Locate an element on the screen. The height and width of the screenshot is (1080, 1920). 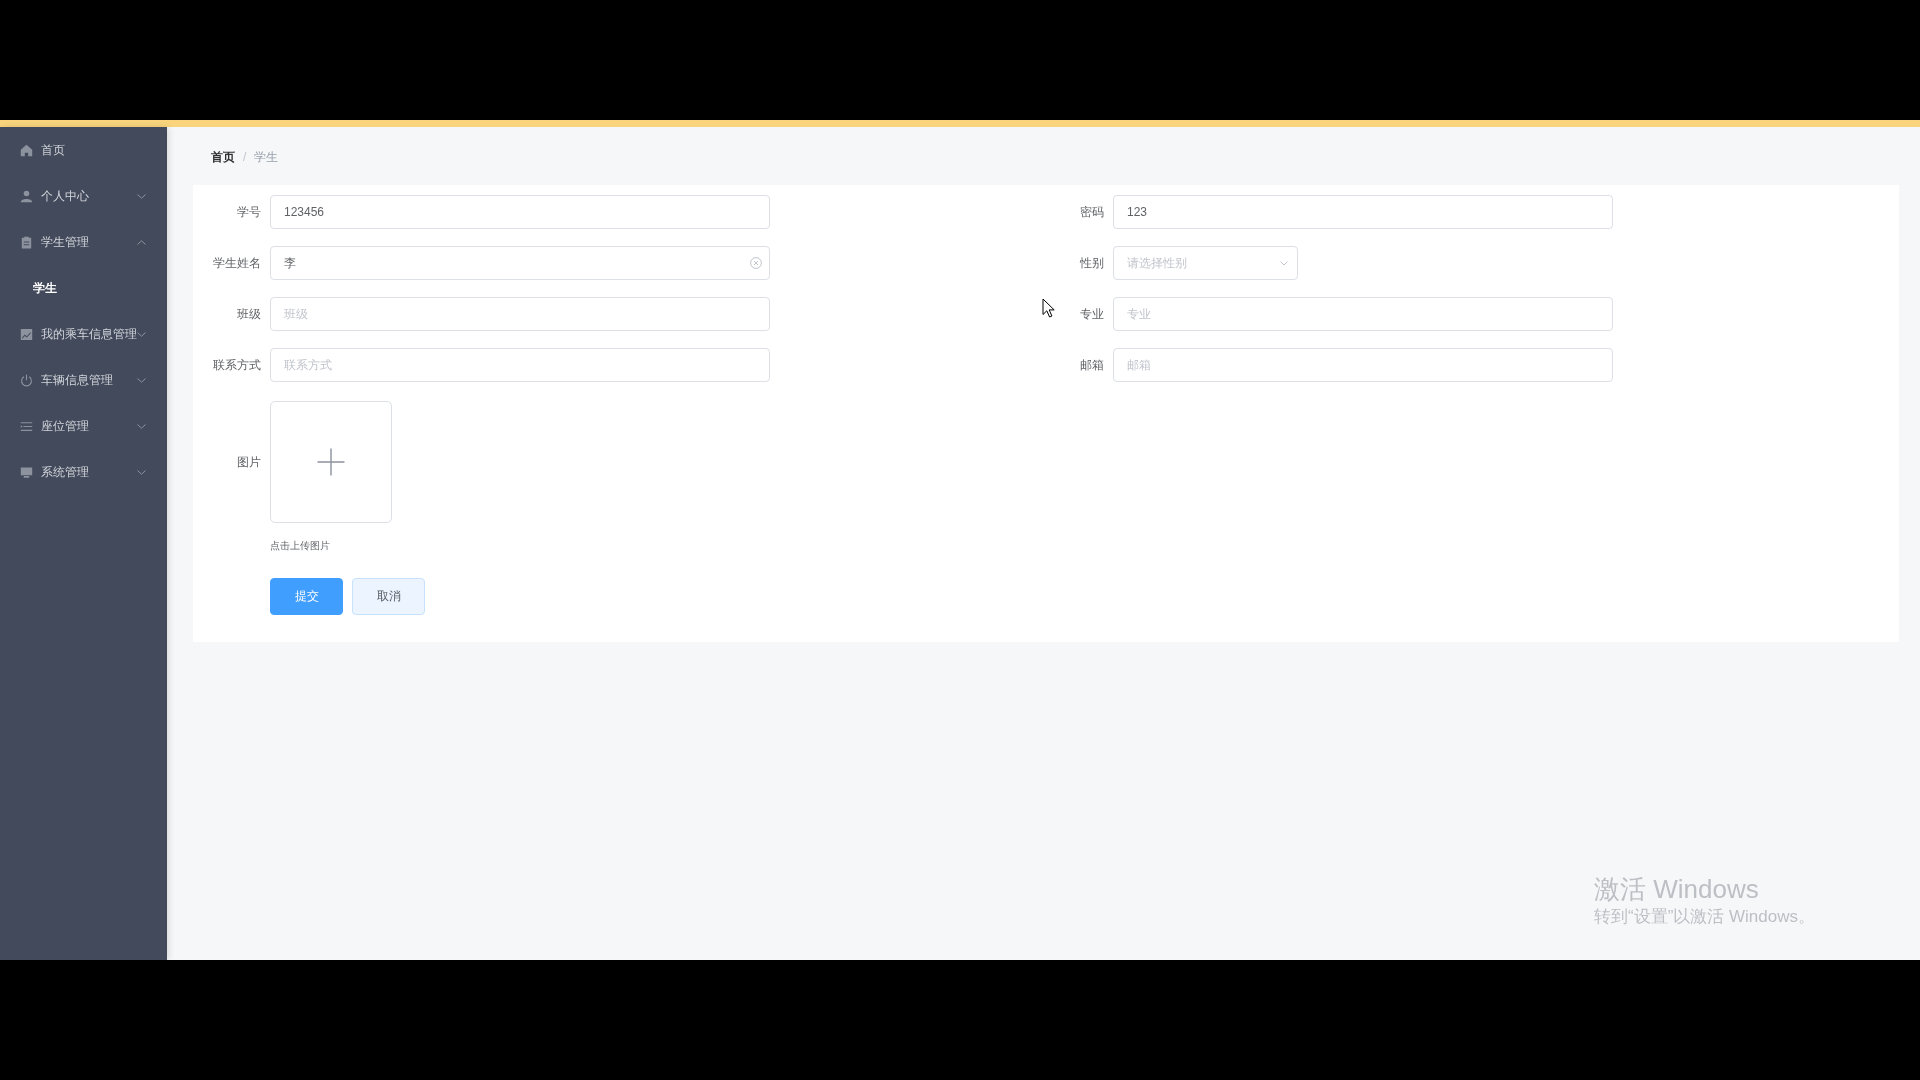
menu-item: 学生管理 is located at coordinates (83, 242).